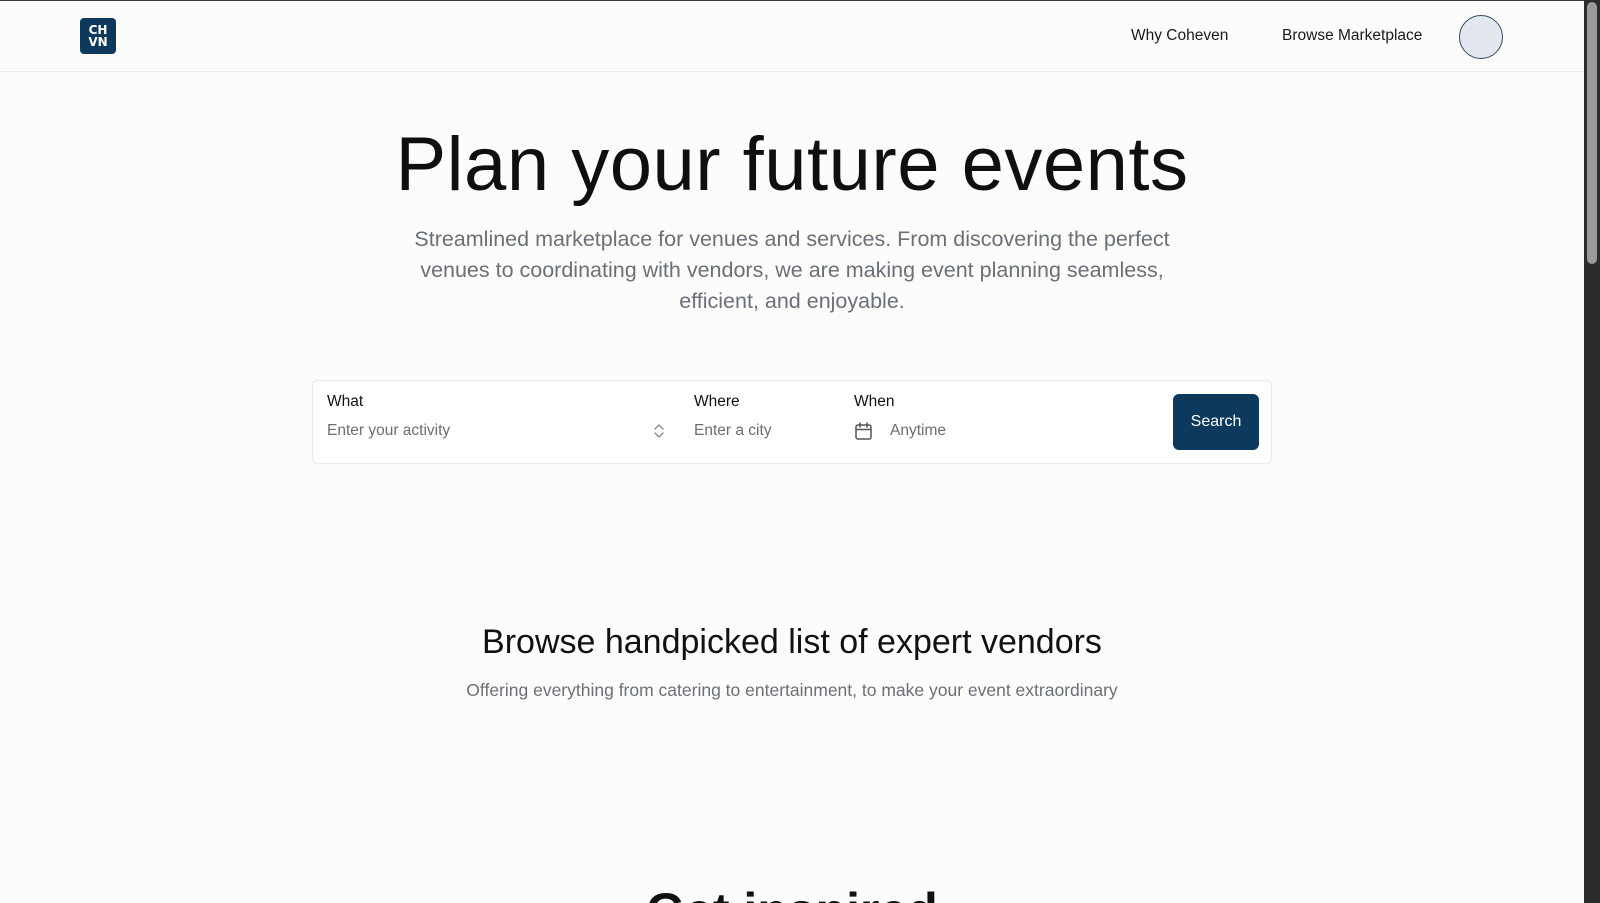 This screenshot has width=1600, height=903. Describe the element at coordinates (792, 36) in the screenshot. I see `top-navbar: CH VN Why Coheven Browse Marketplace` at that location.